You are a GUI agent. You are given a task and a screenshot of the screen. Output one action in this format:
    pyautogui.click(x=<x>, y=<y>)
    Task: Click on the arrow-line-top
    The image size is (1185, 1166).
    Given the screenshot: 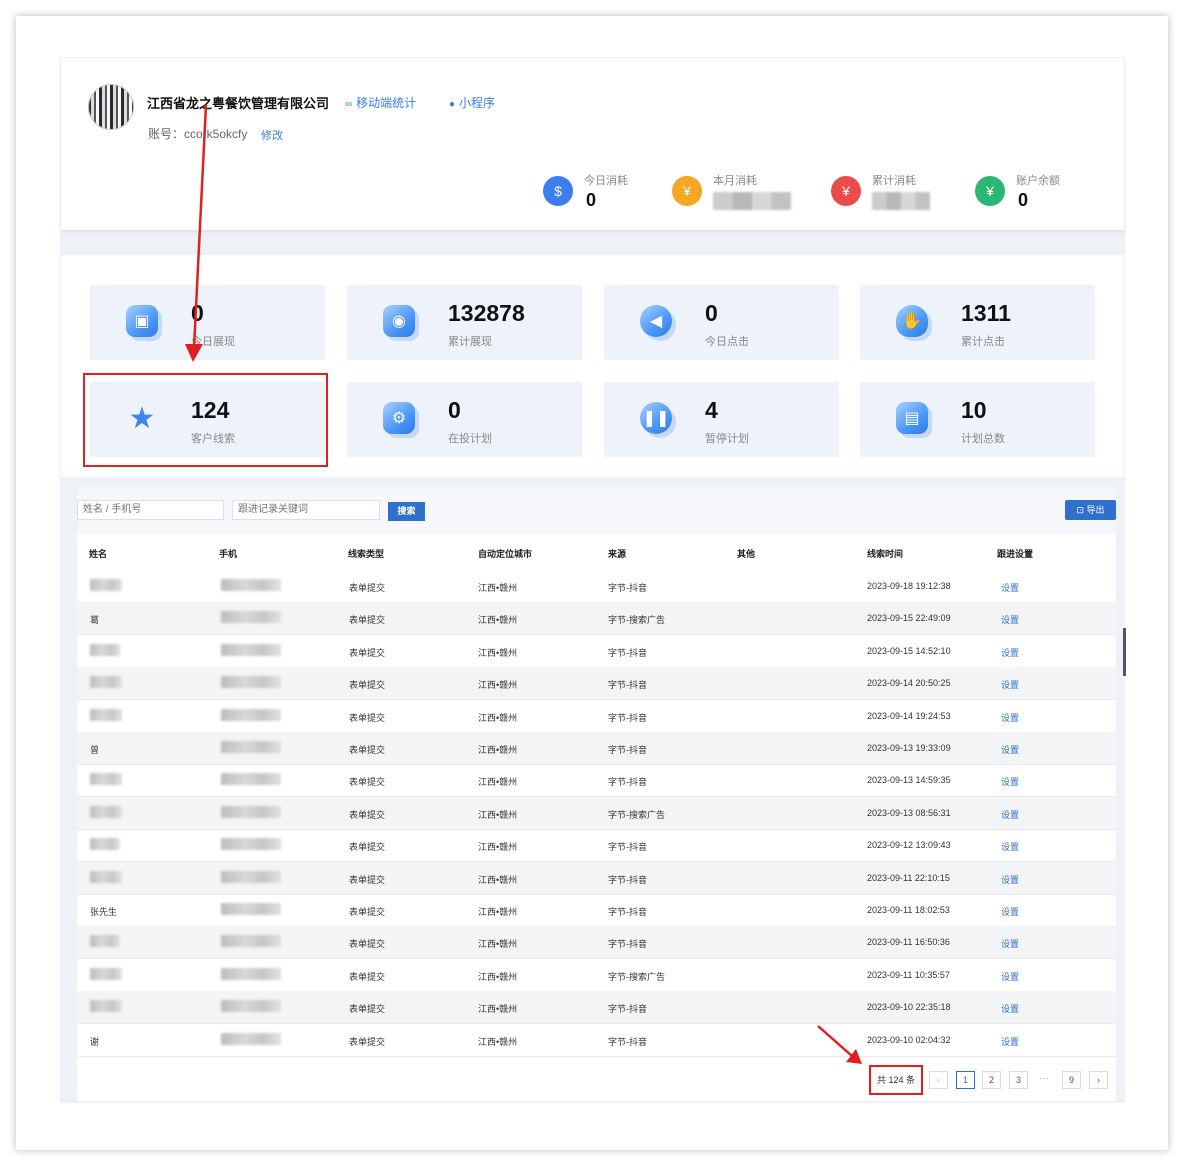 What is the action you would take?
    pyautogui.click(x=200, y=226)
    